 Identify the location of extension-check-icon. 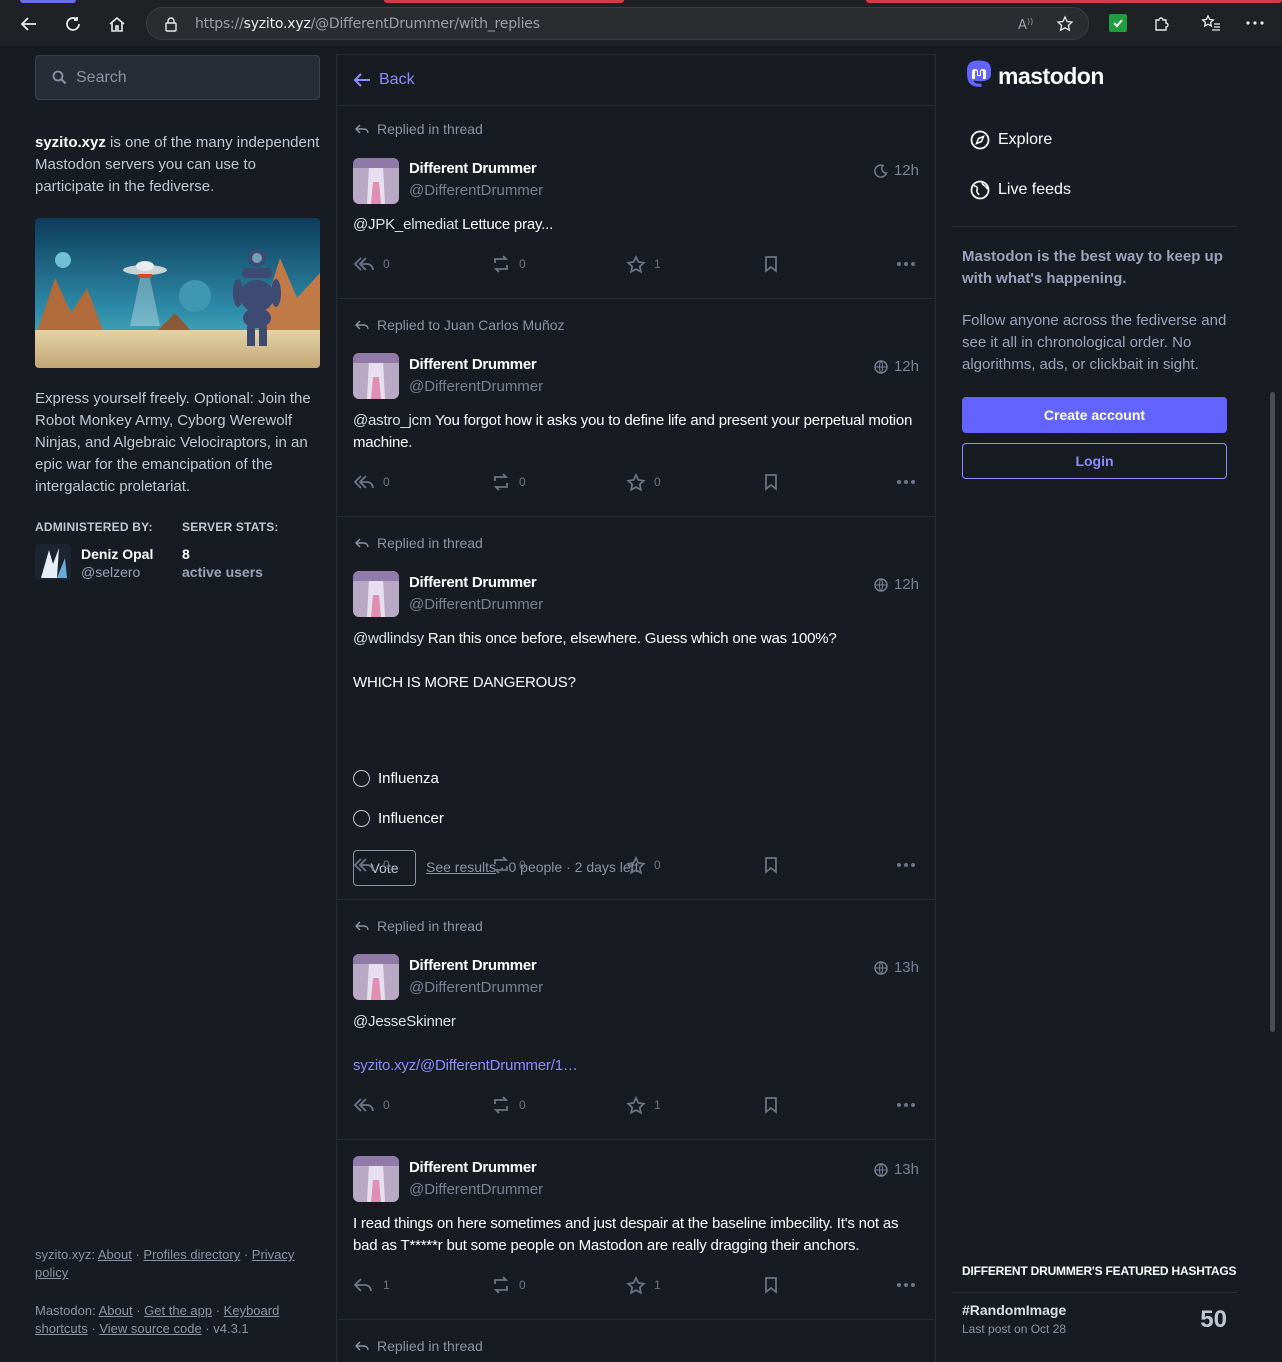
(1118, 23).